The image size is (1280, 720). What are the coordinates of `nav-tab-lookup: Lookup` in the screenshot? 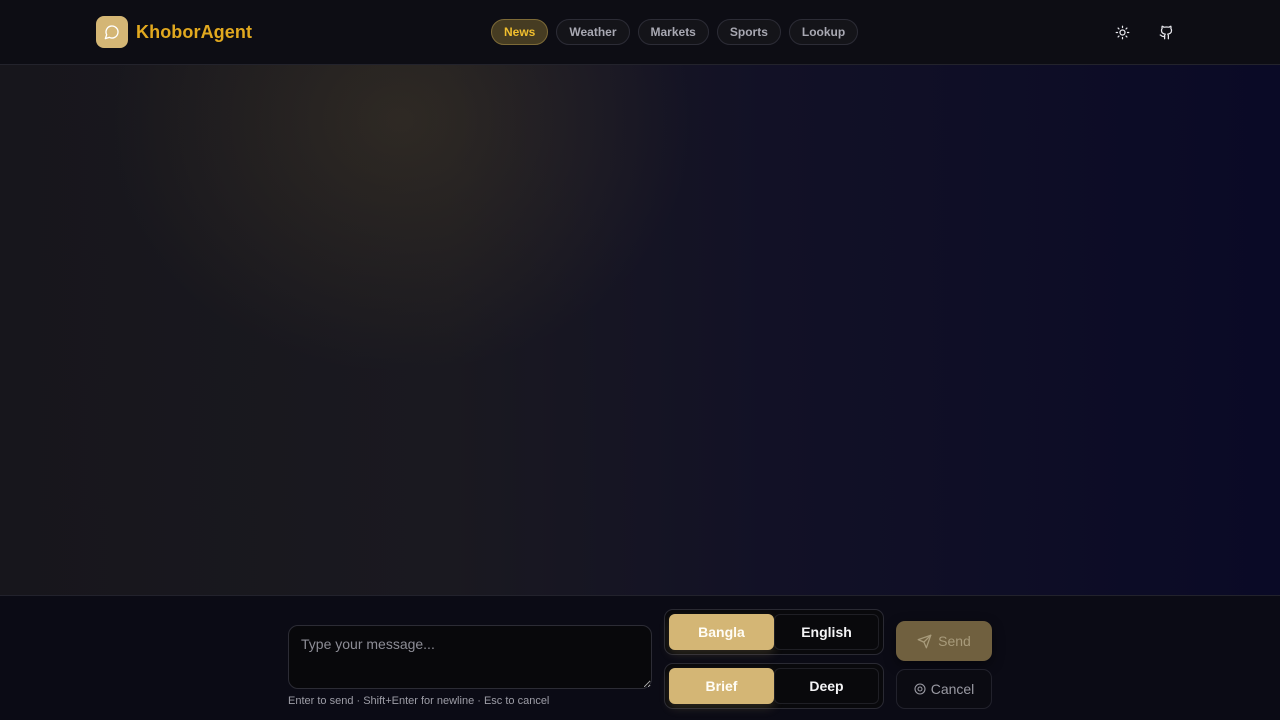 It's located at (823, 32).